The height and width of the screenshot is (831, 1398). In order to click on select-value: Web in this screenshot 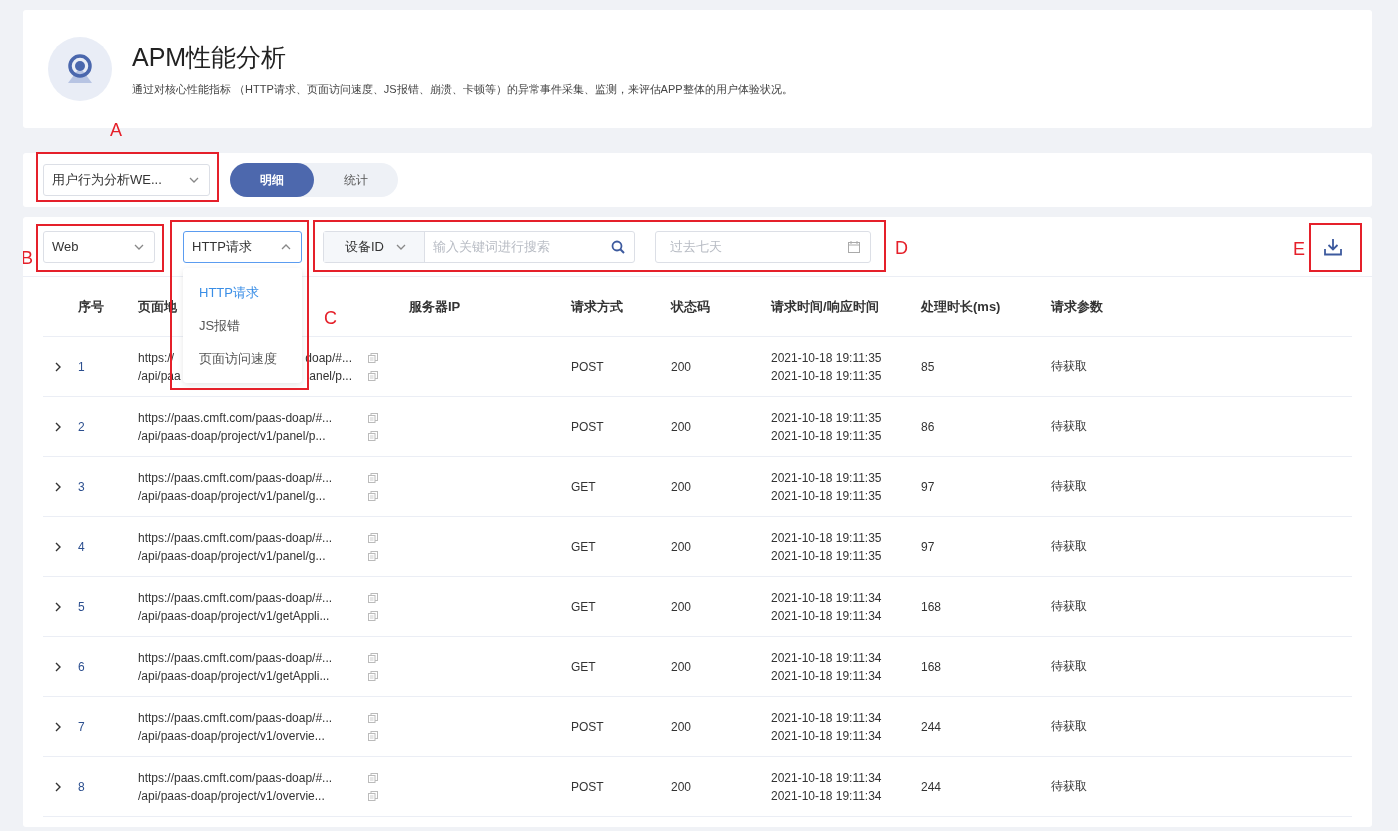, I will do `click(65, 246)`.